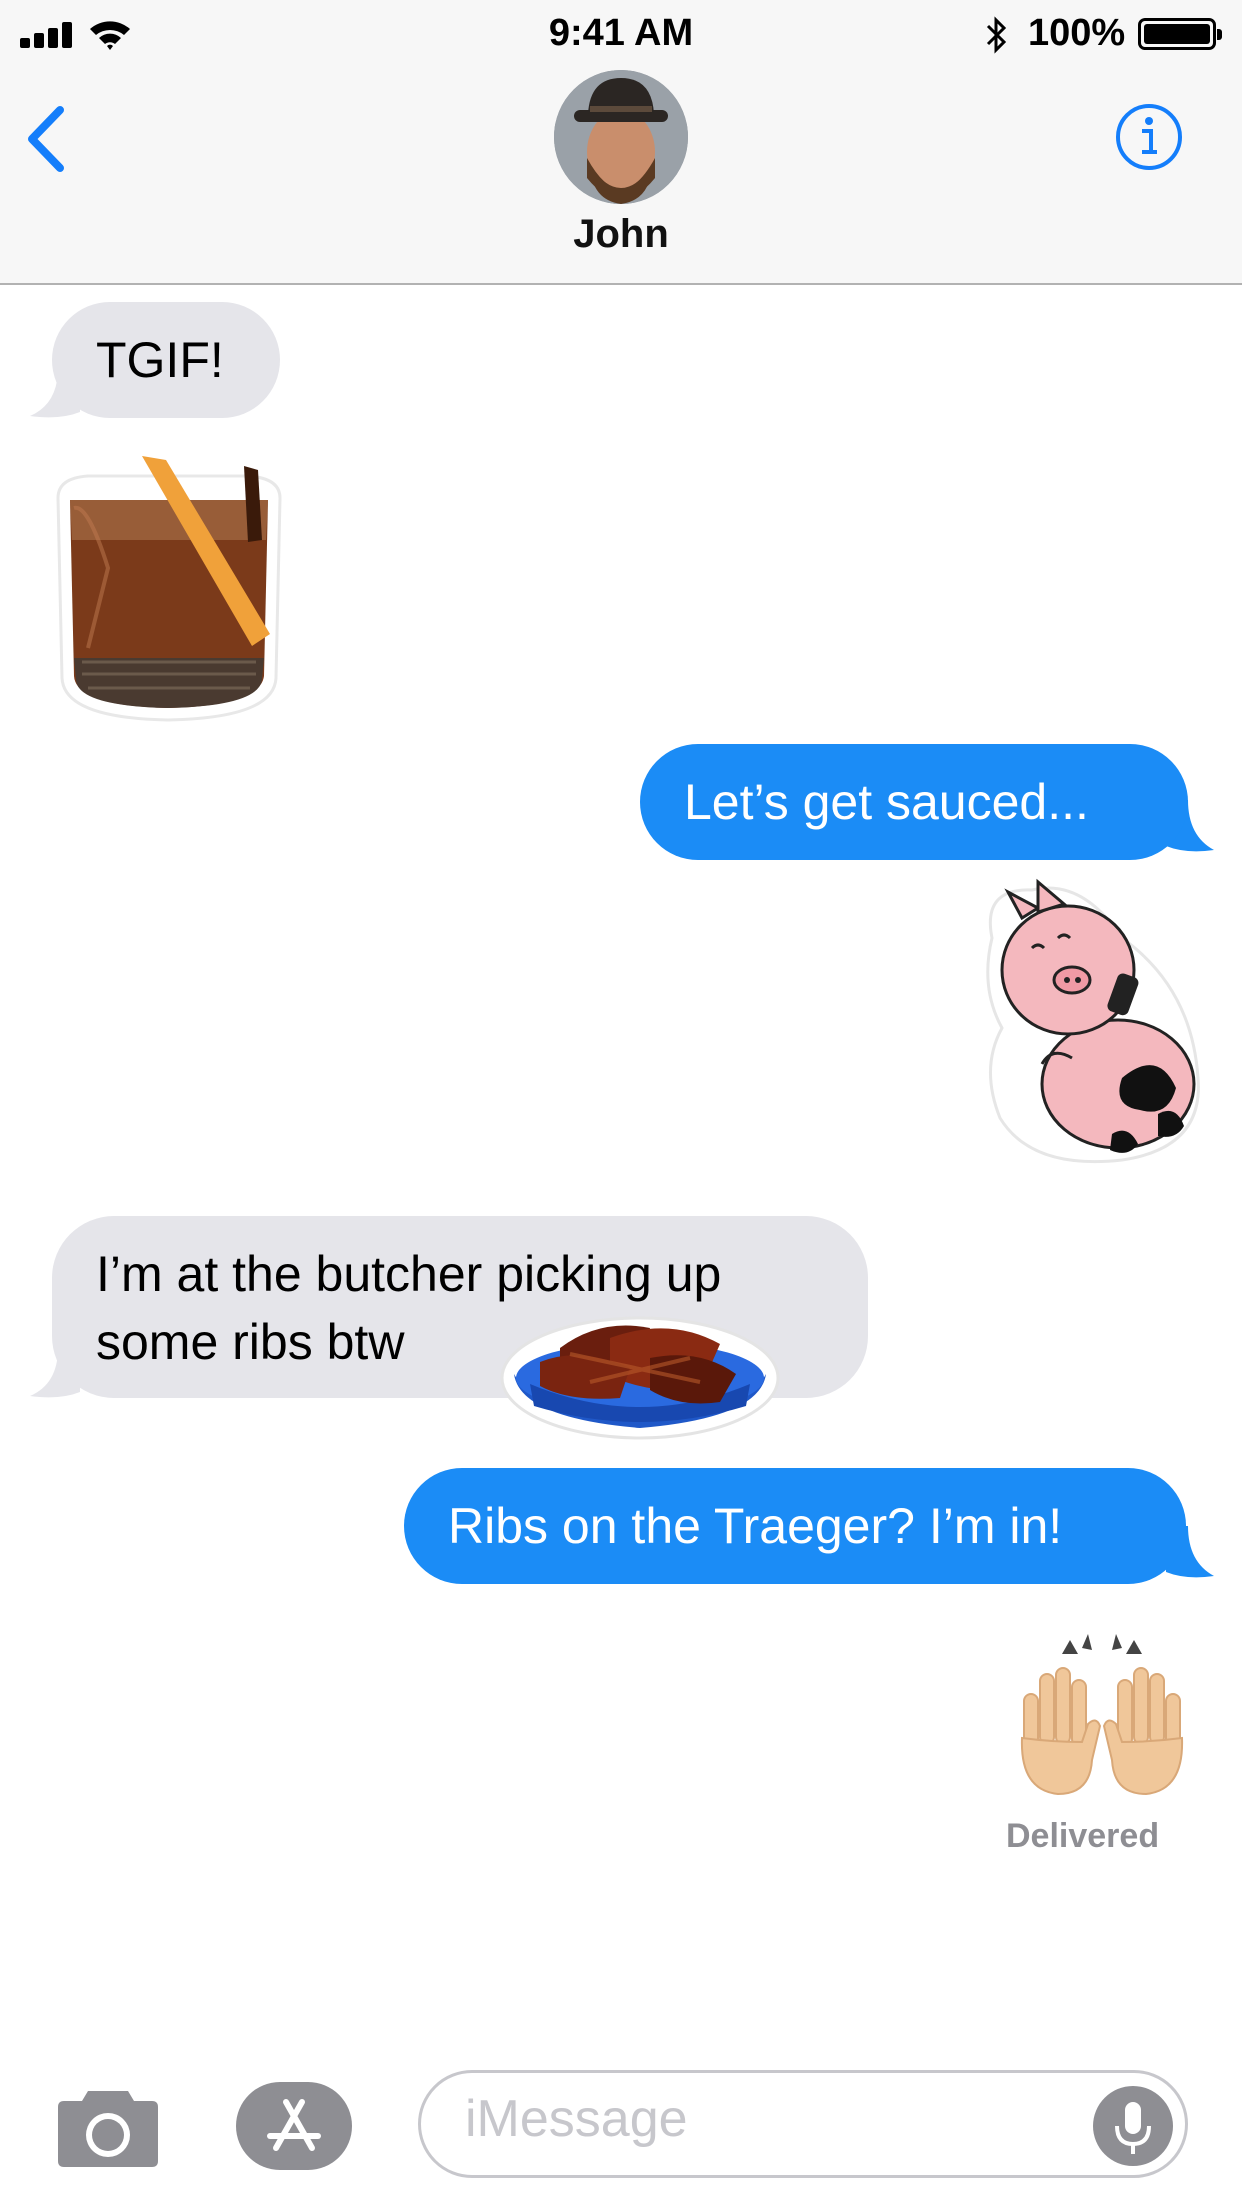  I want to click on bluetooth-icon, so click(996, 35).